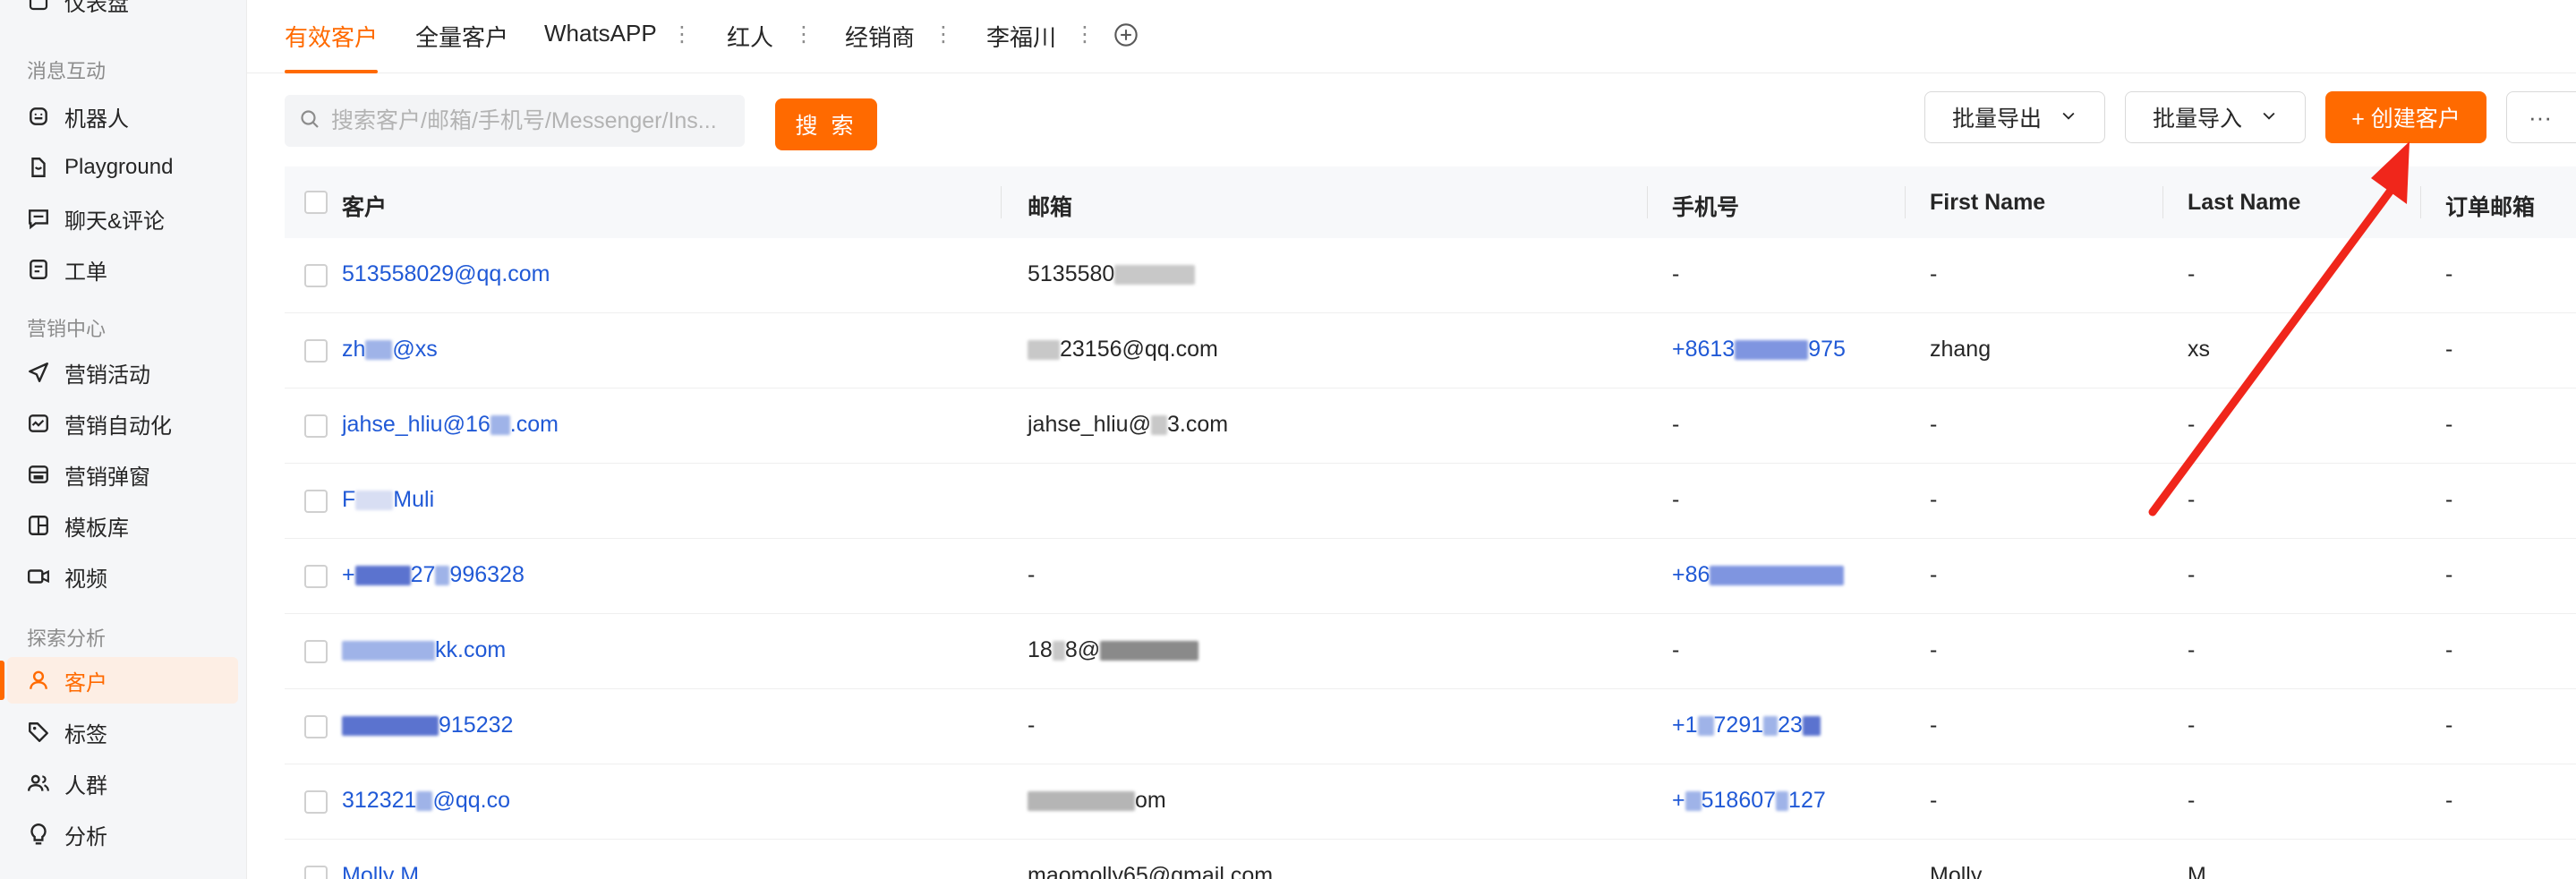 This screenshot has height=879, width=2576. Describe the element at coordinates (38, 116) in the screenshot. I see `robot-icon` at that location.